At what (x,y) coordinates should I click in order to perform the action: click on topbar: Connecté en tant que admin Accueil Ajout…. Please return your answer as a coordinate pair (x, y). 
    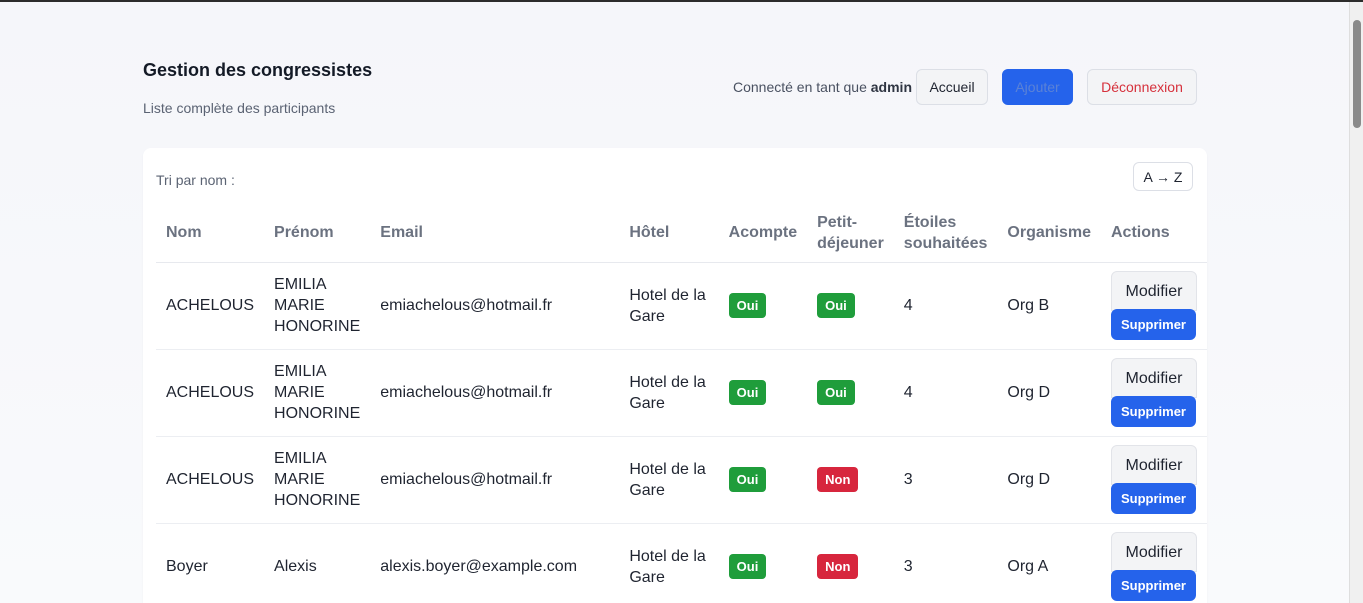
    Looking at the image, I should click on (965, 87).